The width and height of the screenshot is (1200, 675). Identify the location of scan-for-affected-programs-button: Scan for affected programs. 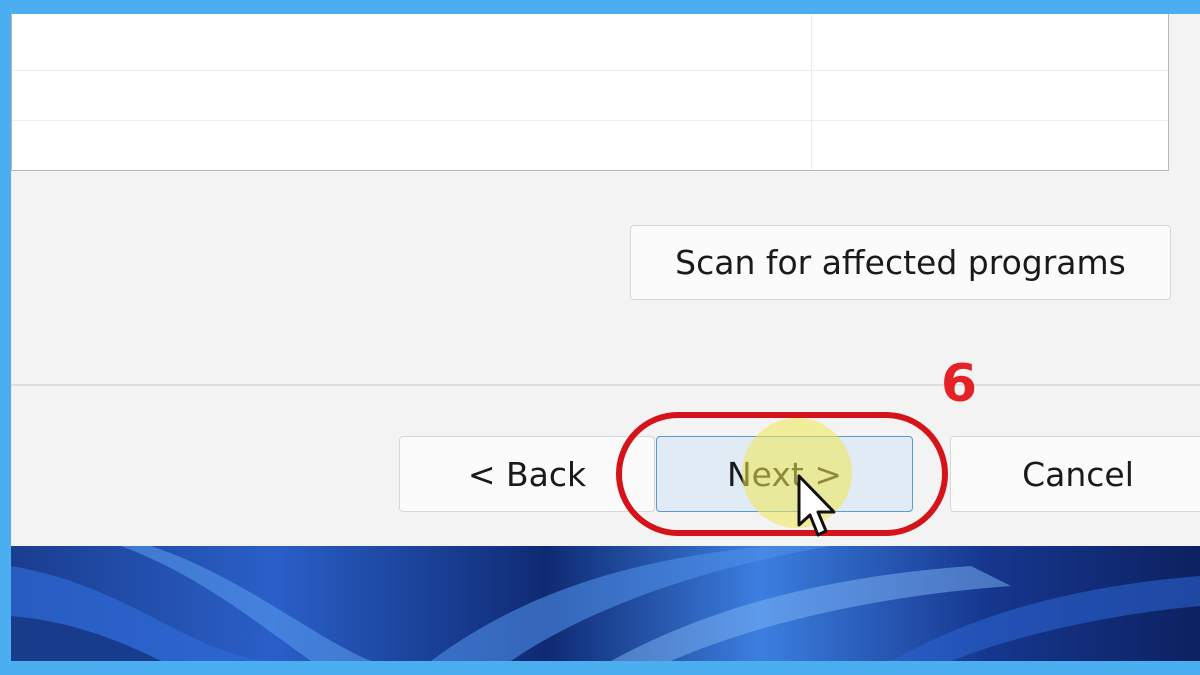
(900, 262).